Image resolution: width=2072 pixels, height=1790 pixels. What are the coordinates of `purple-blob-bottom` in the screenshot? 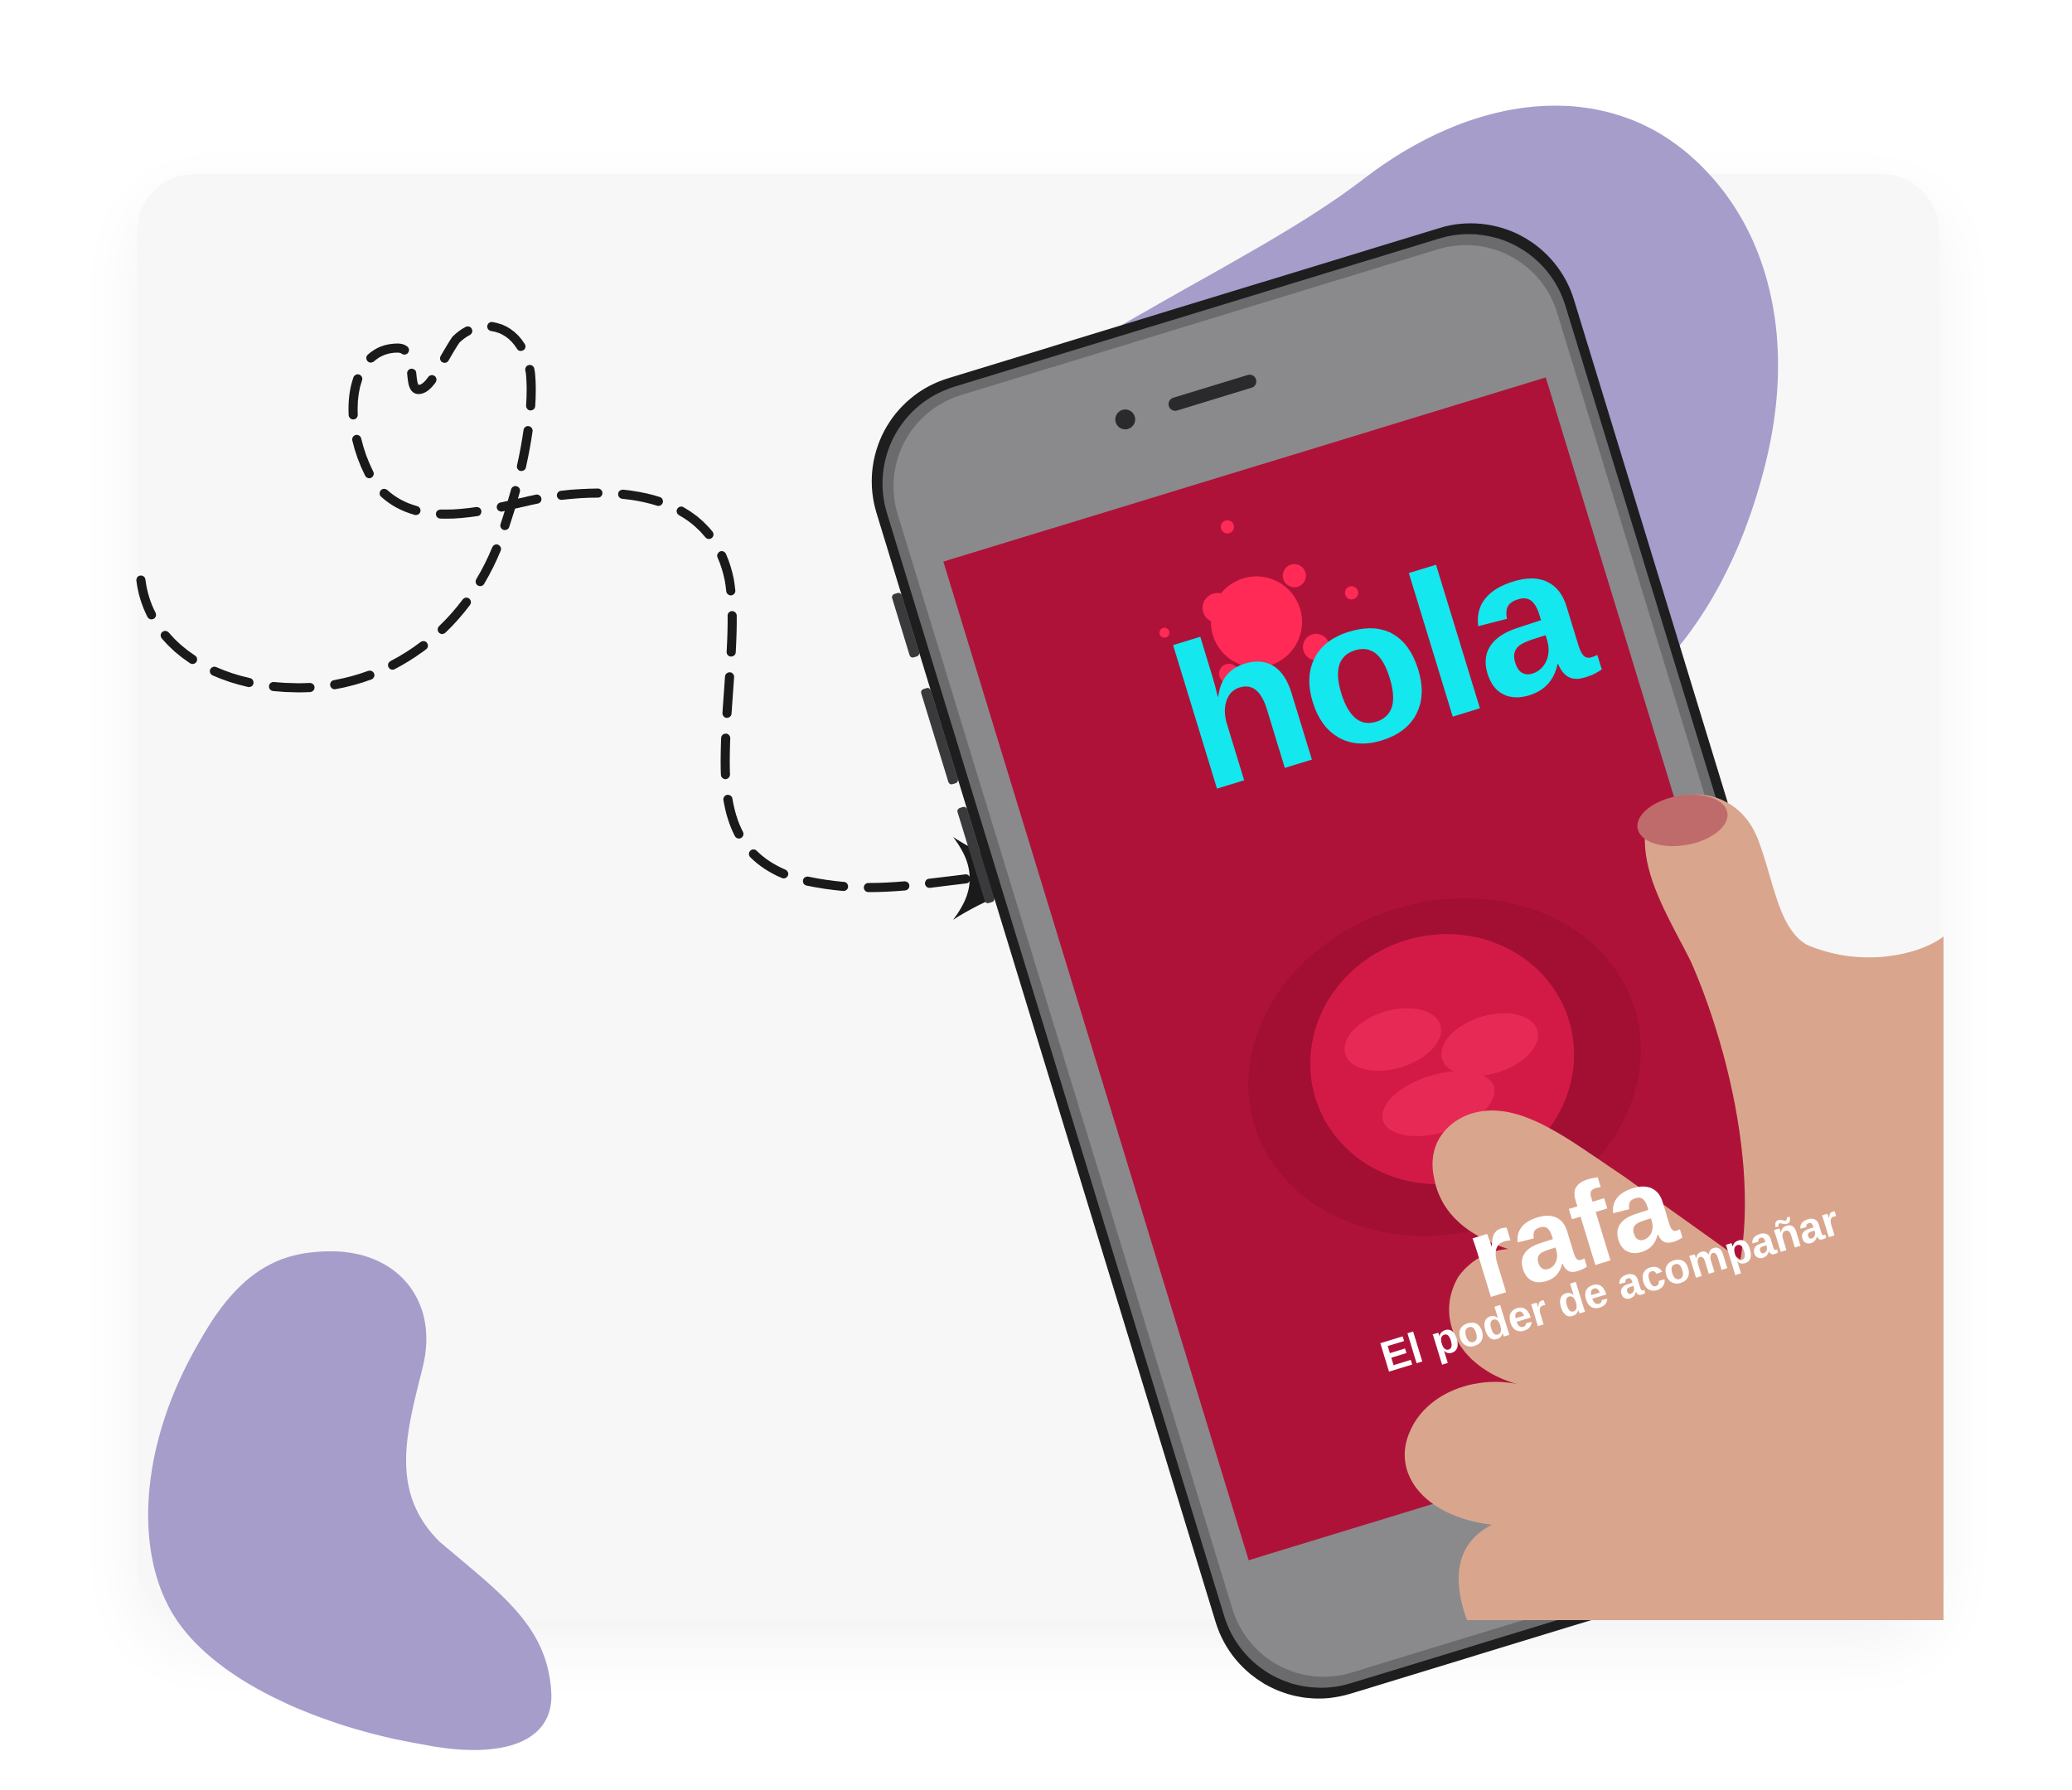 It's located at (350, 1500).